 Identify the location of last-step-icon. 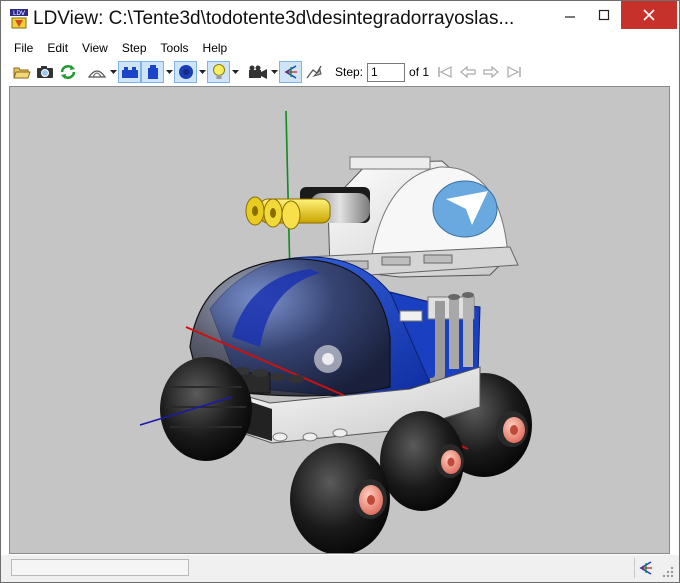
(513, 72).